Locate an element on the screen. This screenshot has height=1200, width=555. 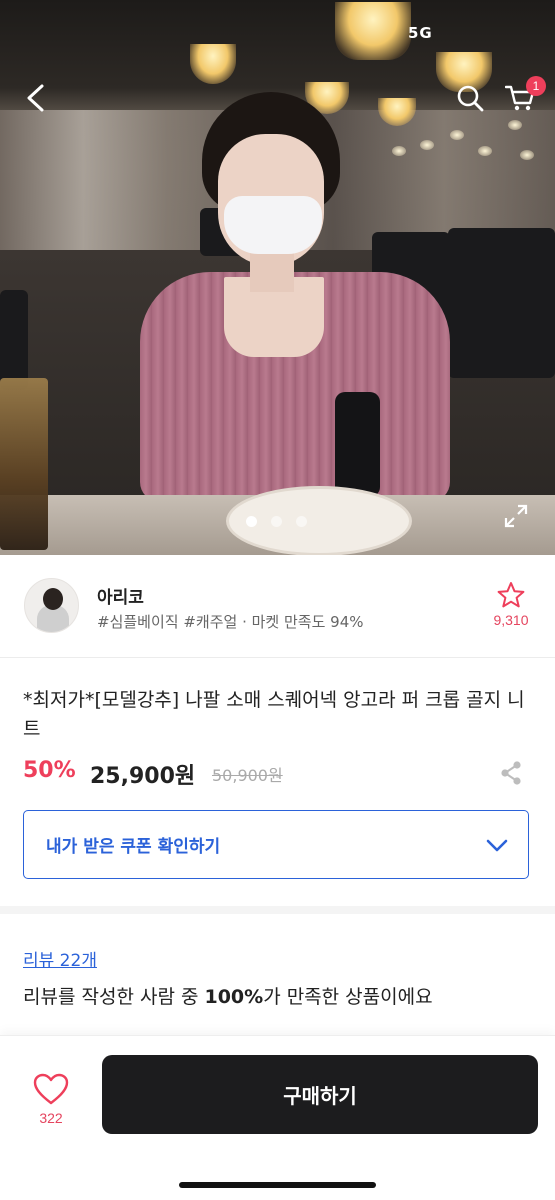
star-icon is located at coordinates (511, 595).